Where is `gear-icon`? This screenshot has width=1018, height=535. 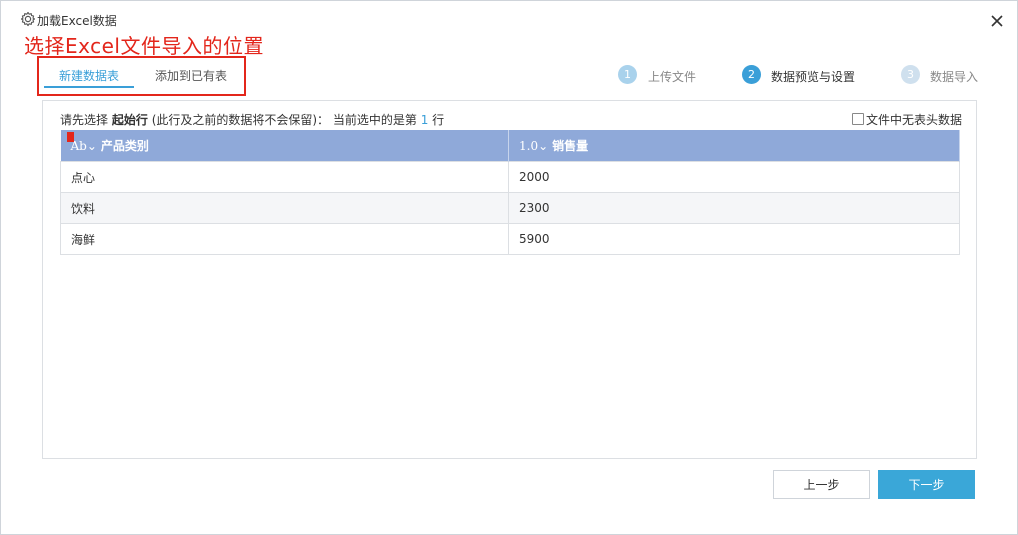
gear-icon is located at coordinates (28, 19).